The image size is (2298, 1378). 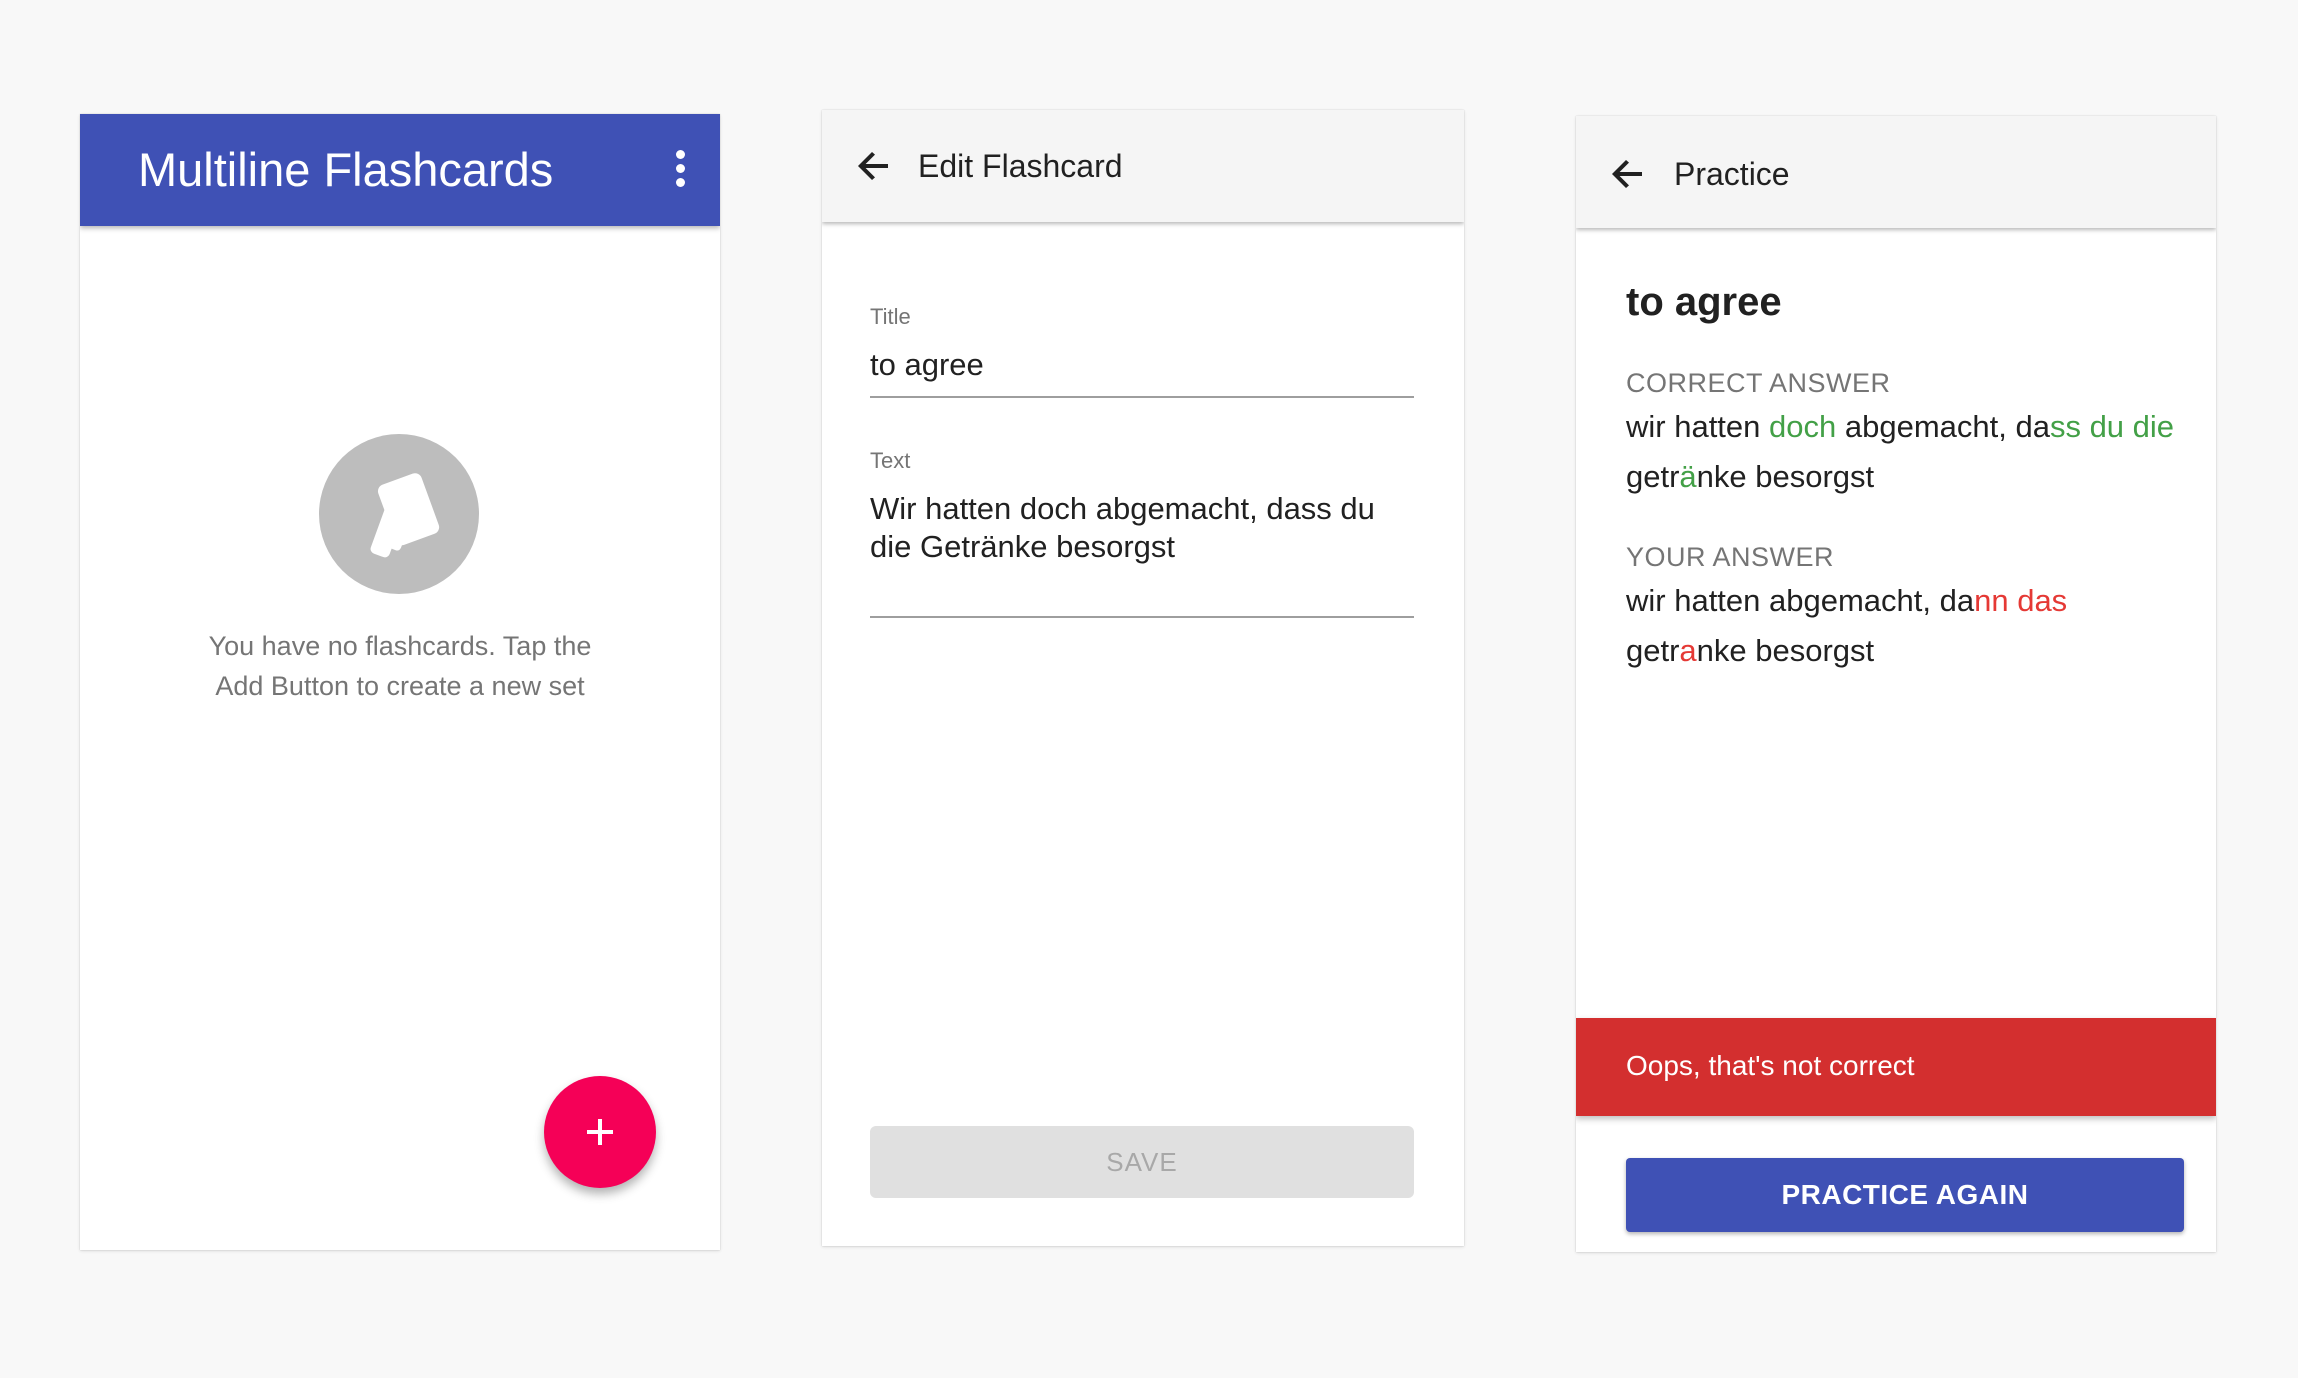 I want to click on error-snackbar: Oops, that's not correct, so click(x=1896, y=1067).